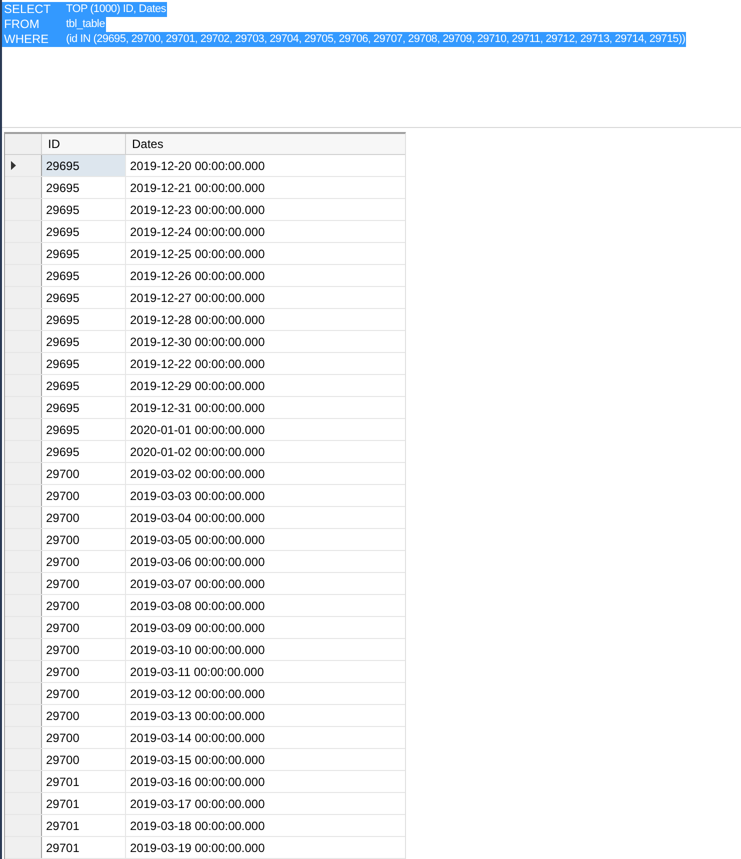 The width and height of the screenshot is (741, 859). I want to click on table-cell-text: 2019-03-10 00:00:00.000, so click(197, 650).